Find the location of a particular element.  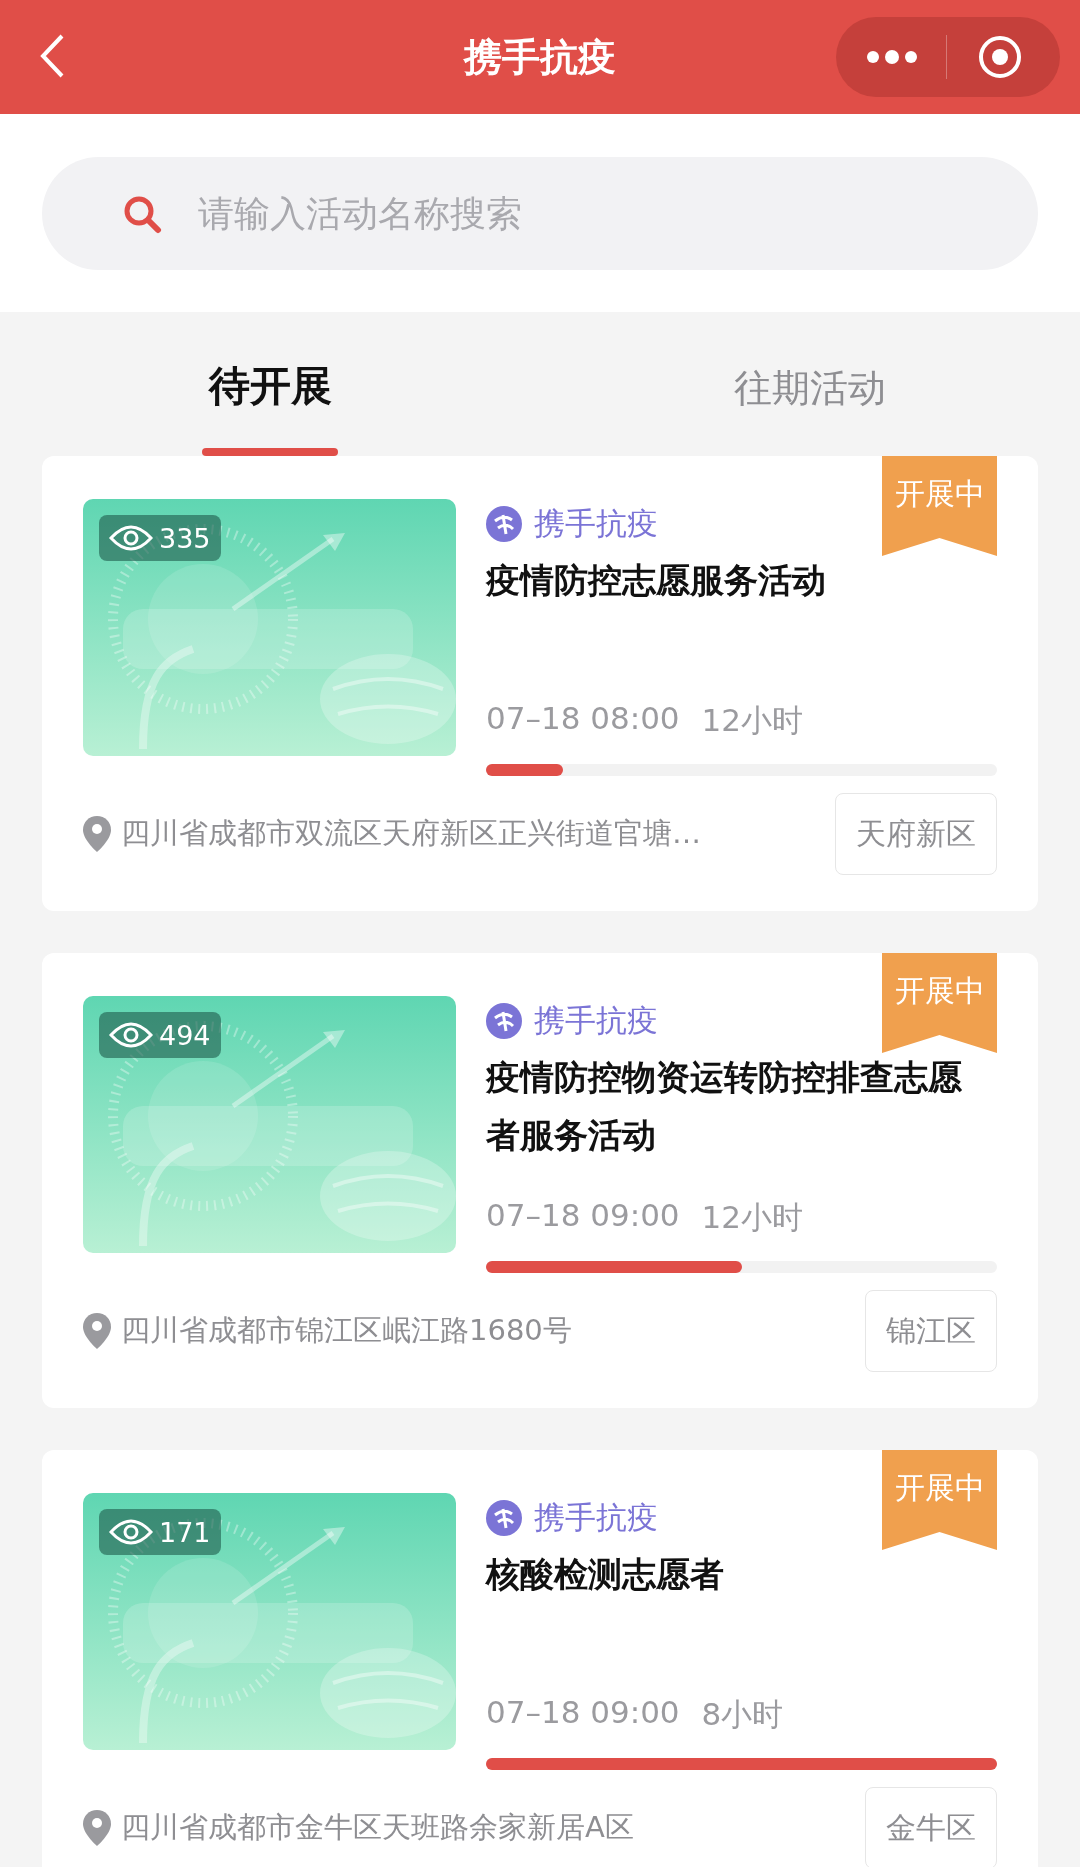

tab: 往期活动 is located at coordinates (810, 384).